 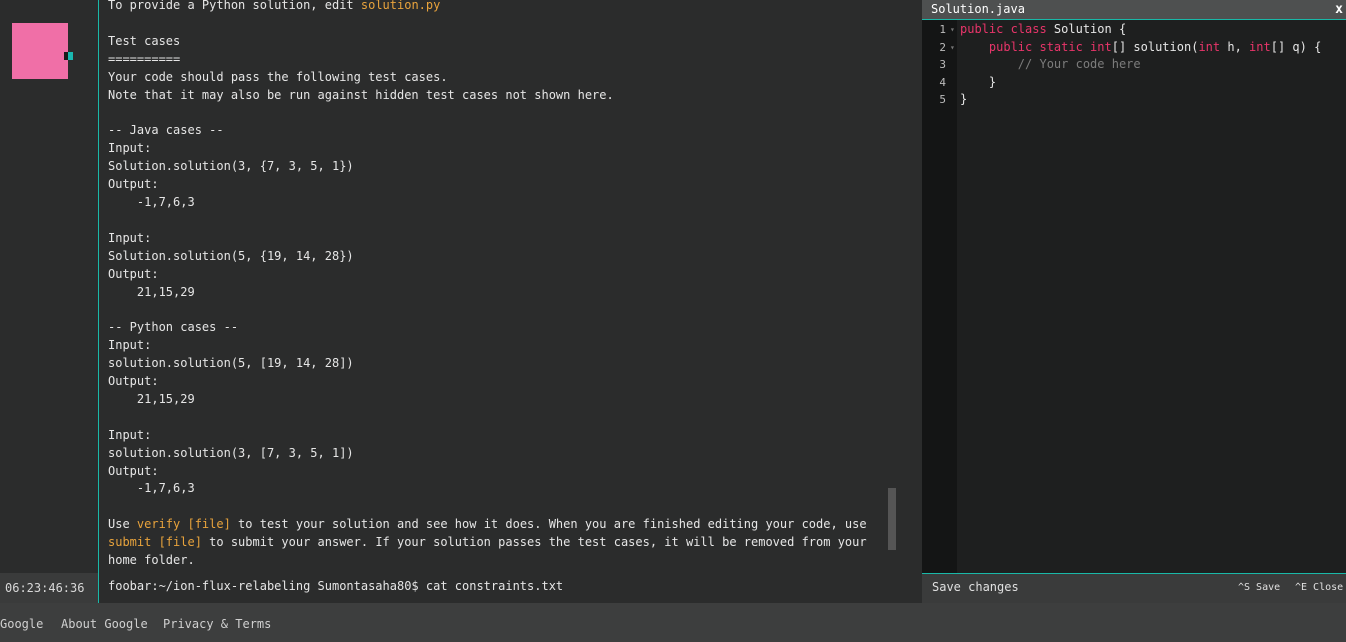 I want to click on terminal-line: Test cases, so click(x=488, y=42).